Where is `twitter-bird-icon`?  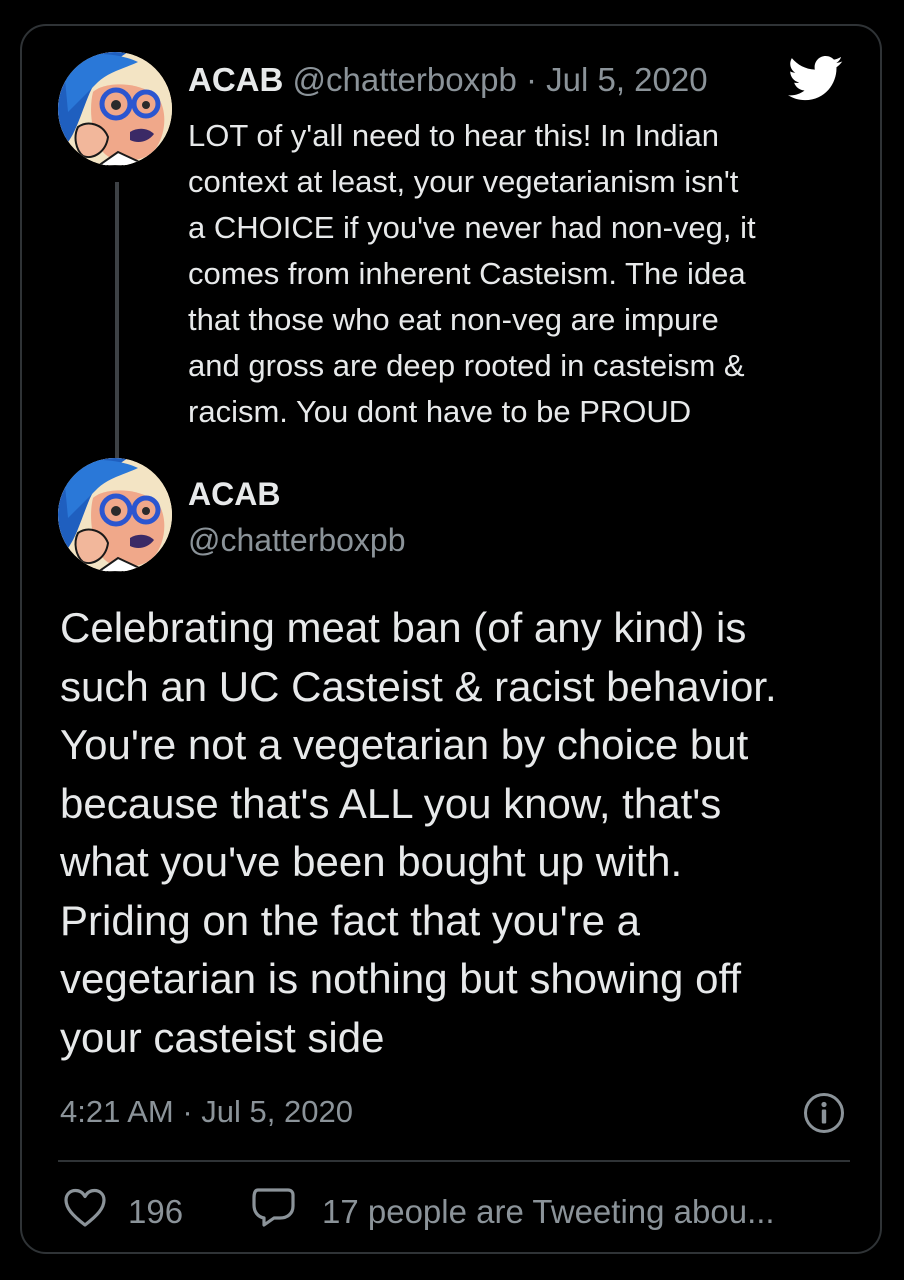
twitter-bird-icon is located at coordinates (815, 79).